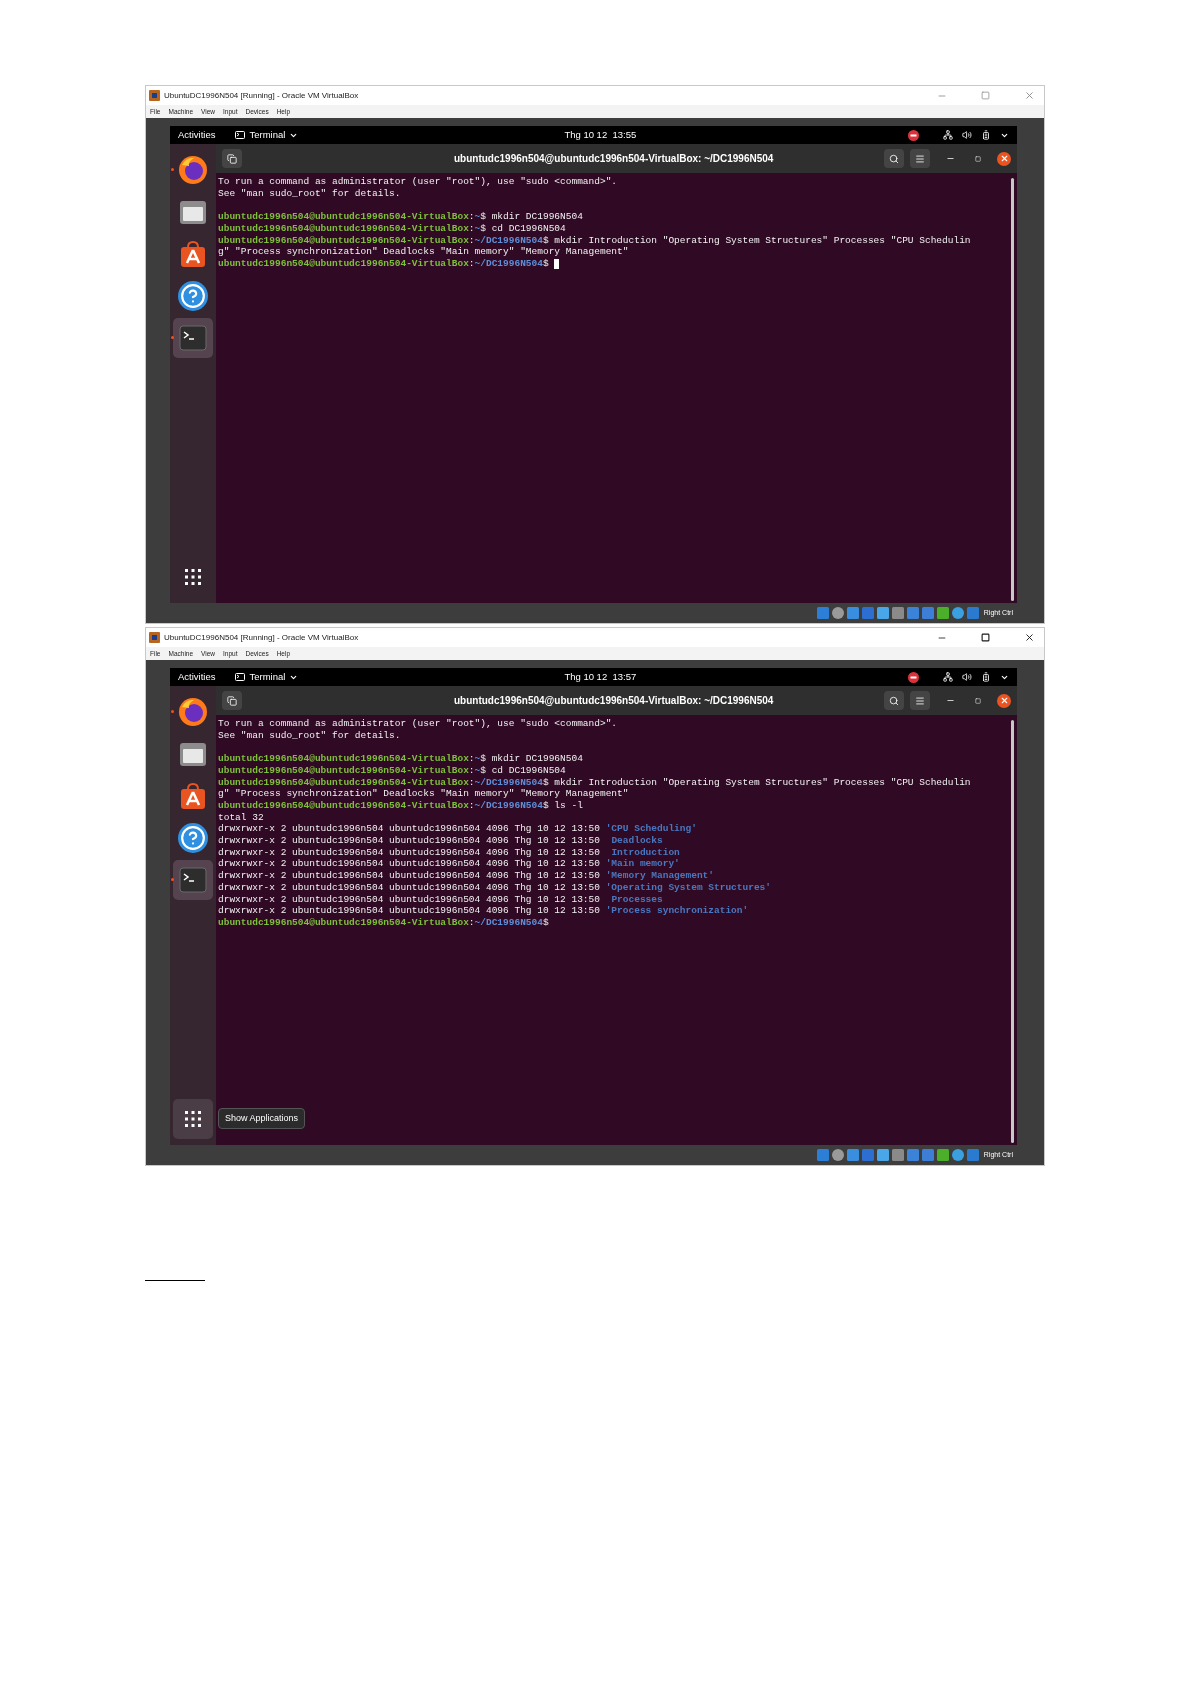 The height and width of the screenshot is (1685, 1192). What do you see at coordinates (457, 829) in the screenshot?
I see `terminal-line: drwxrwxr-x 2 ubuntudc1996n504 ubuntudc1996n504 4096 Thg 10 12 13:50 'CPU Scheduling'` at bounding box center [457, 829].